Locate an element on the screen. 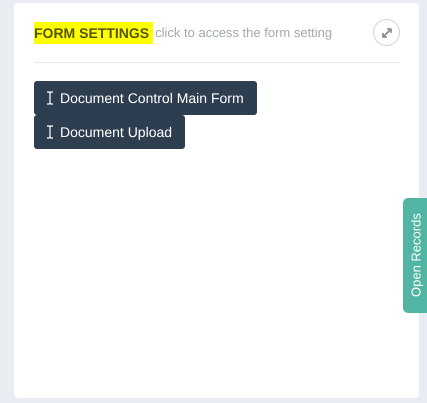  panel-title: FORM SETTINGS is located at coordinates (94, 33).